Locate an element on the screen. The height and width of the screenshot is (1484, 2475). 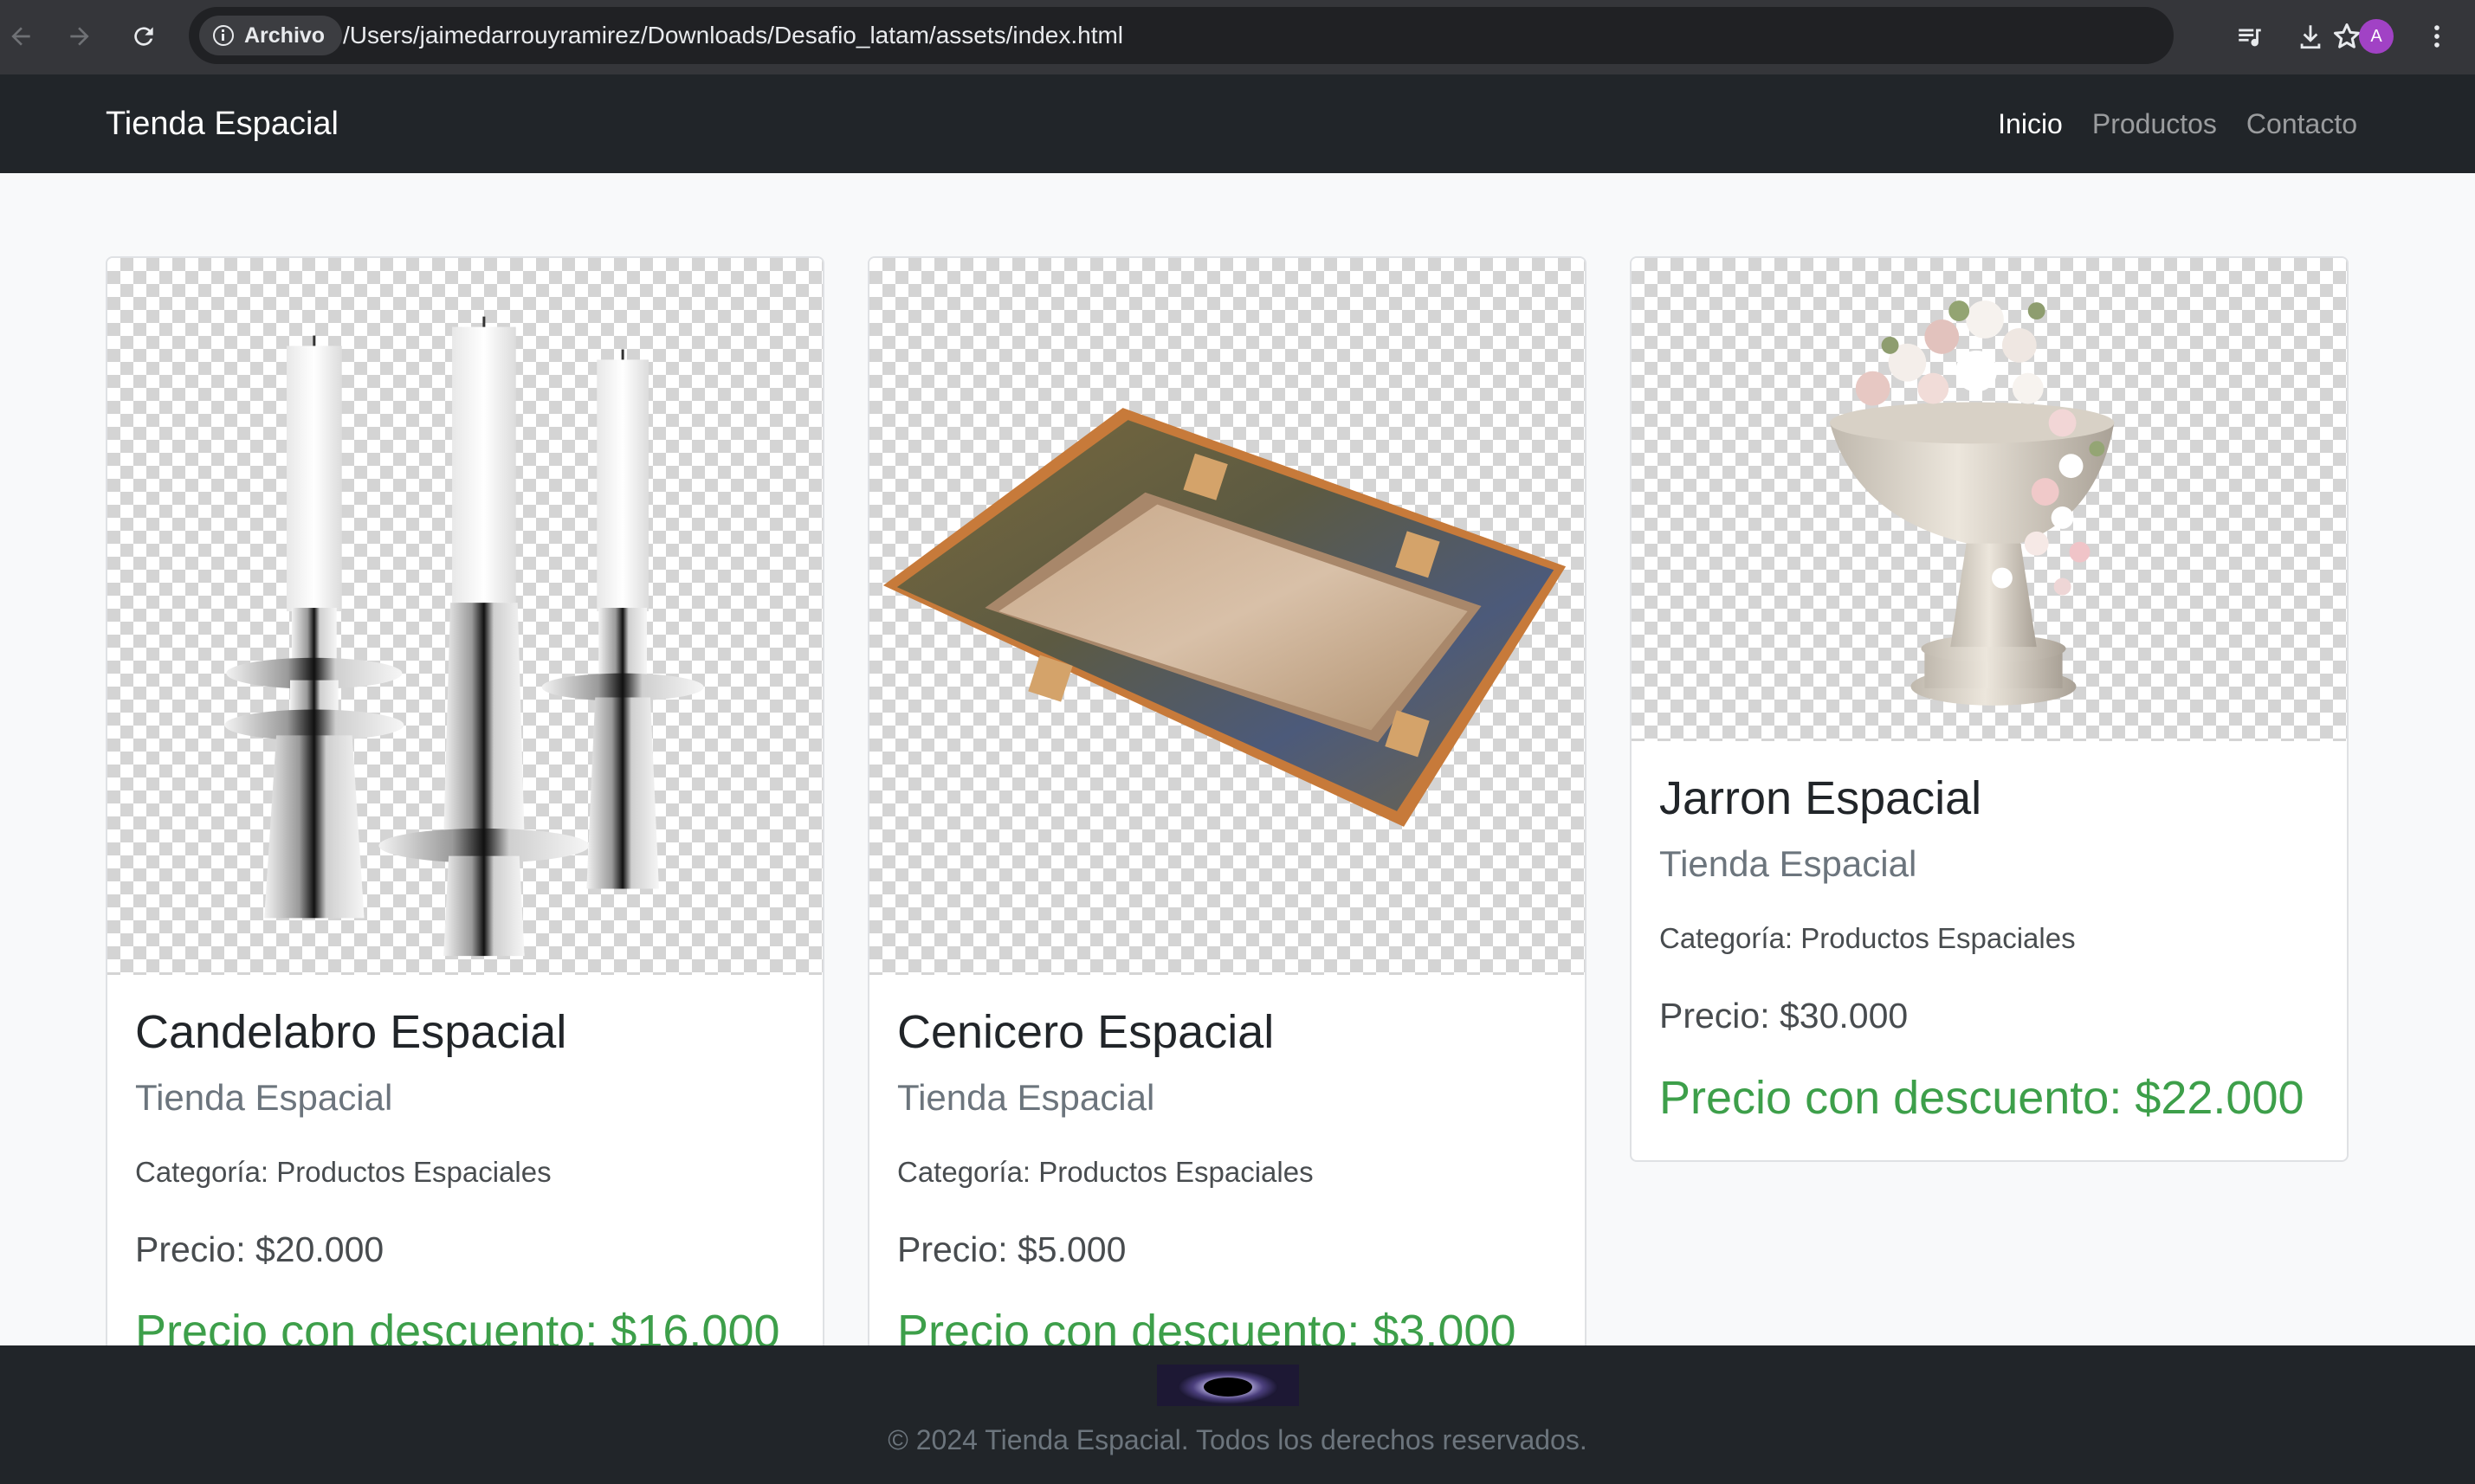
browser-menu-button is located at coordinates (2437, 36).